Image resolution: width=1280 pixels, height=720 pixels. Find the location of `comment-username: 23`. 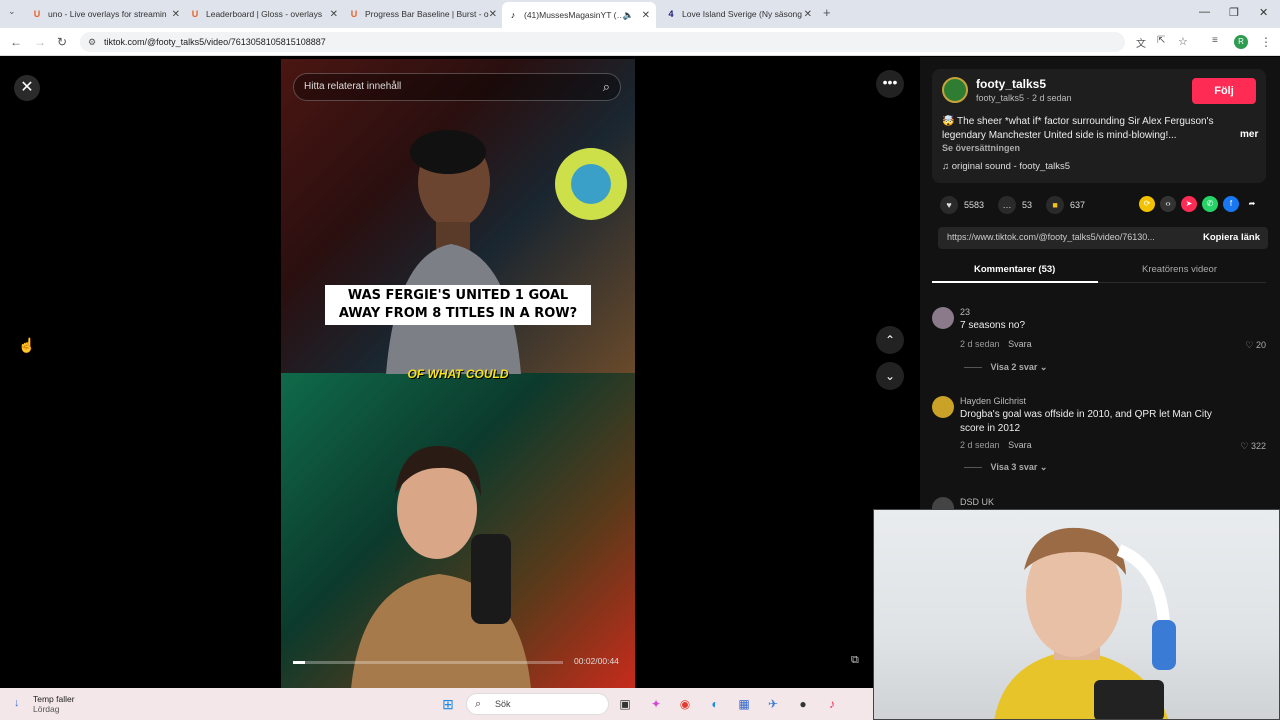

comment-username: 23 is located at coordinates (965, 312).